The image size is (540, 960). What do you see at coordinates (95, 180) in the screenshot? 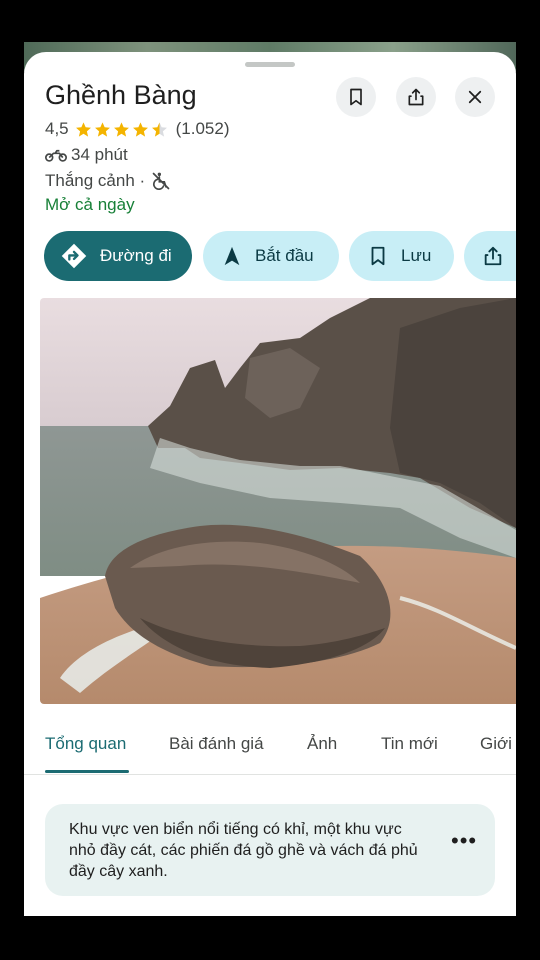
I see `category-label: Thắng cảnh ·` at bounding box center [95, 180].